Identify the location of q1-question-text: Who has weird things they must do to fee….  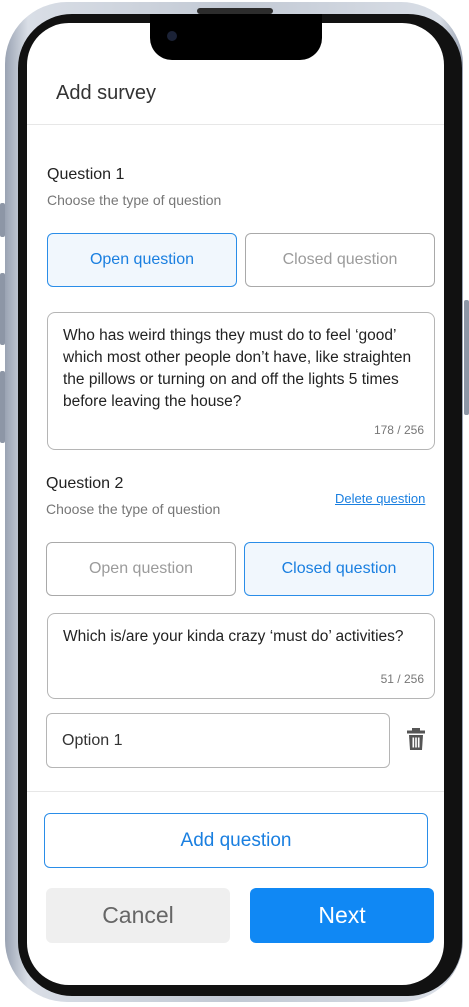
(237, 368).